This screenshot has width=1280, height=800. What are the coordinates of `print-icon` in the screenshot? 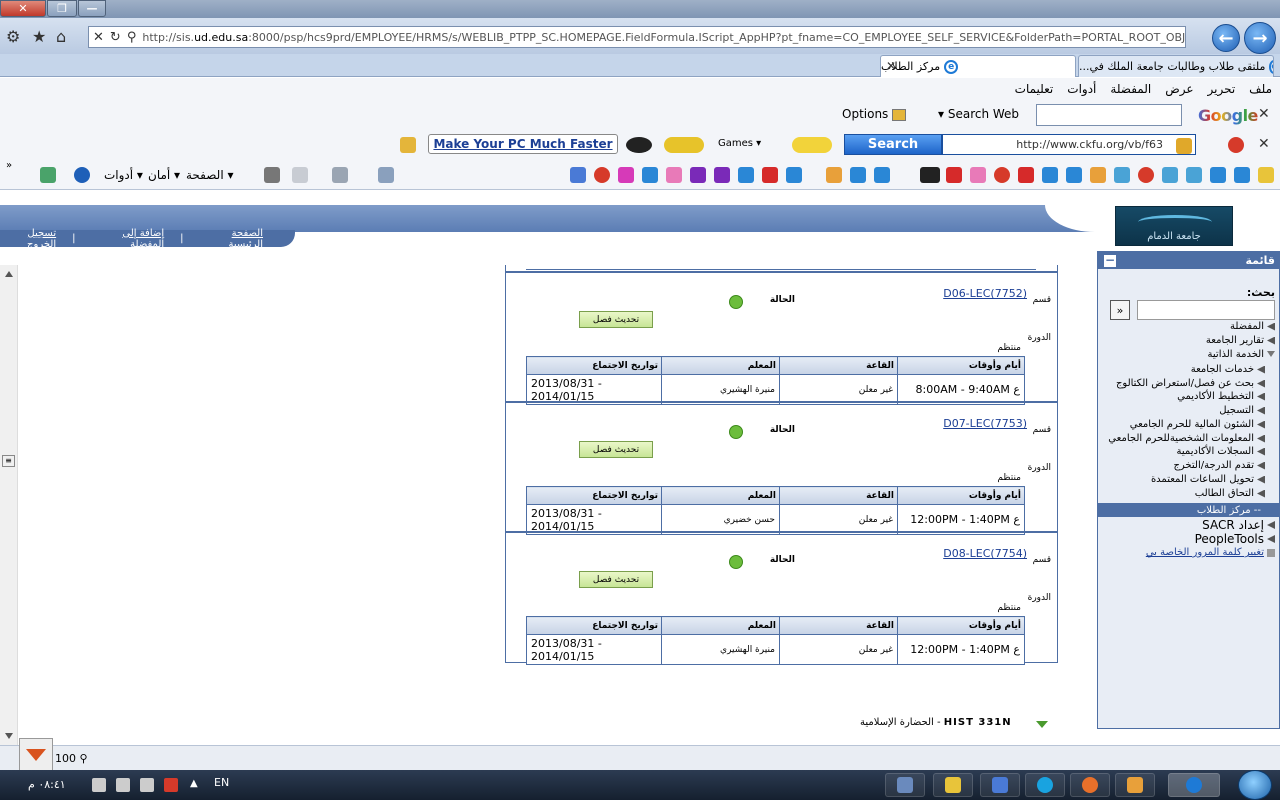 It's located at (272, 175).